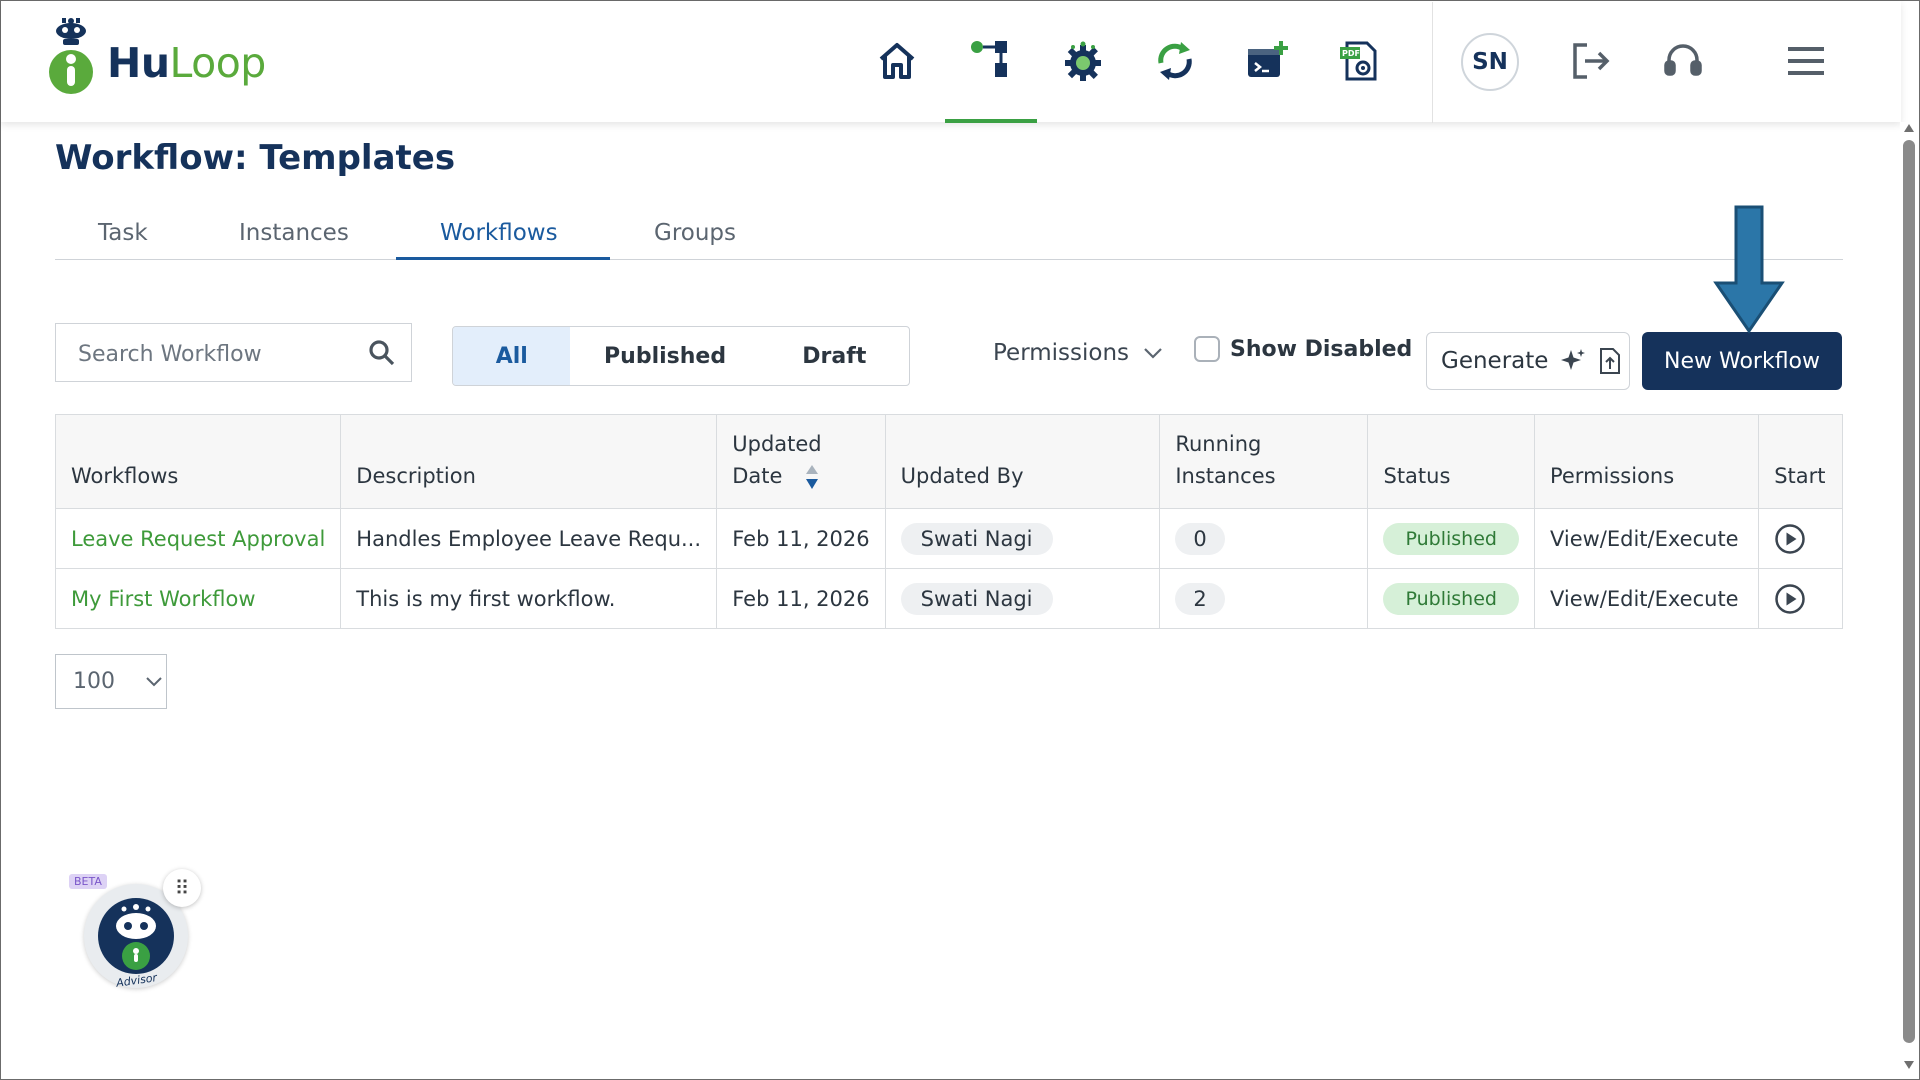  I want to click on scroll-down-arrow-icon, so click(1909, 1065).